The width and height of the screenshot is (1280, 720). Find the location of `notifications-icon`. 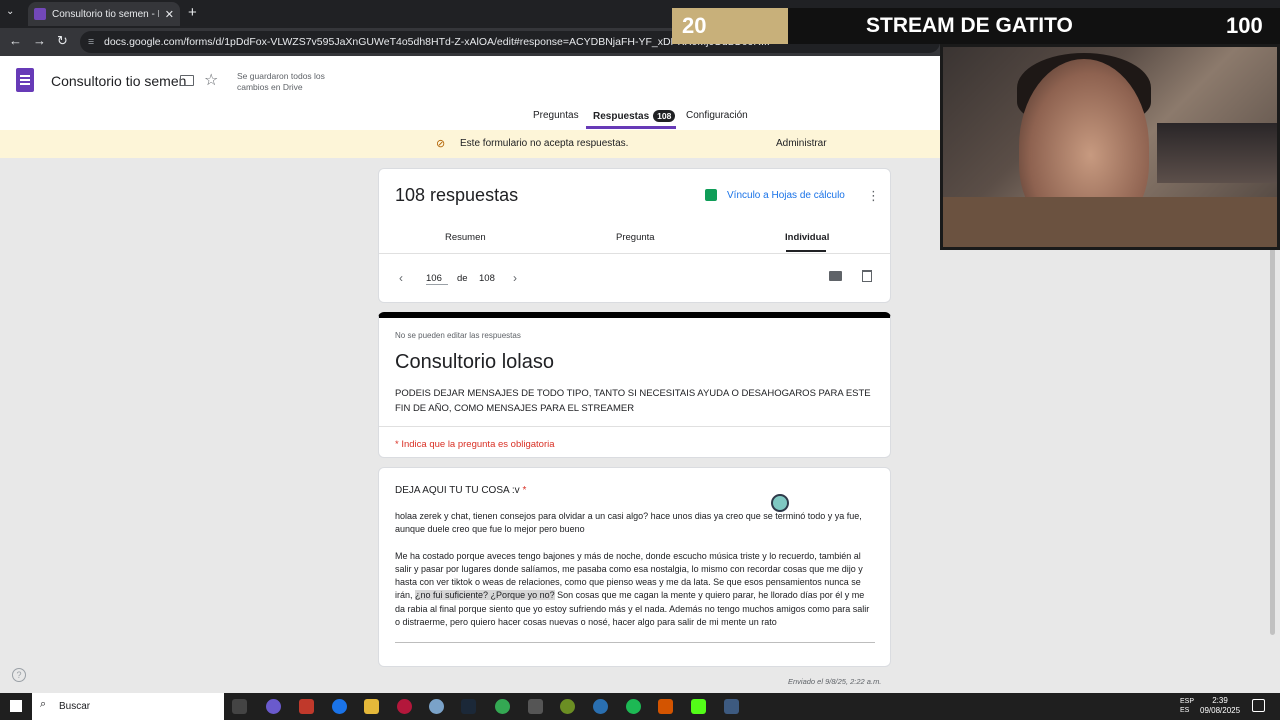

notifications-icon is located at coordinates (1258, 705).